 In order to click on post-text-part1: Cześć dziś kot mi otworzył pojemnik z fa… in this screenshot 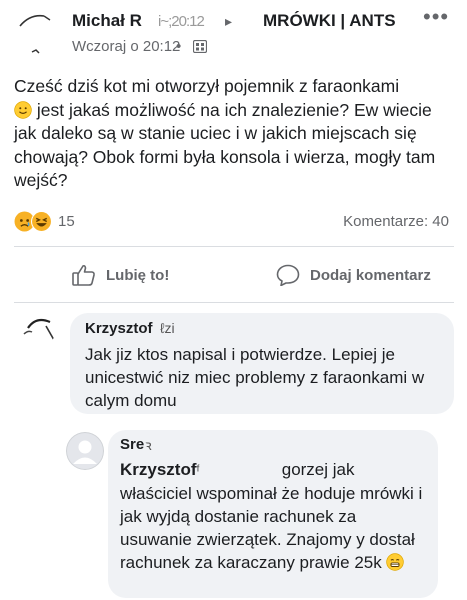, I will do `click(207, 86)`.